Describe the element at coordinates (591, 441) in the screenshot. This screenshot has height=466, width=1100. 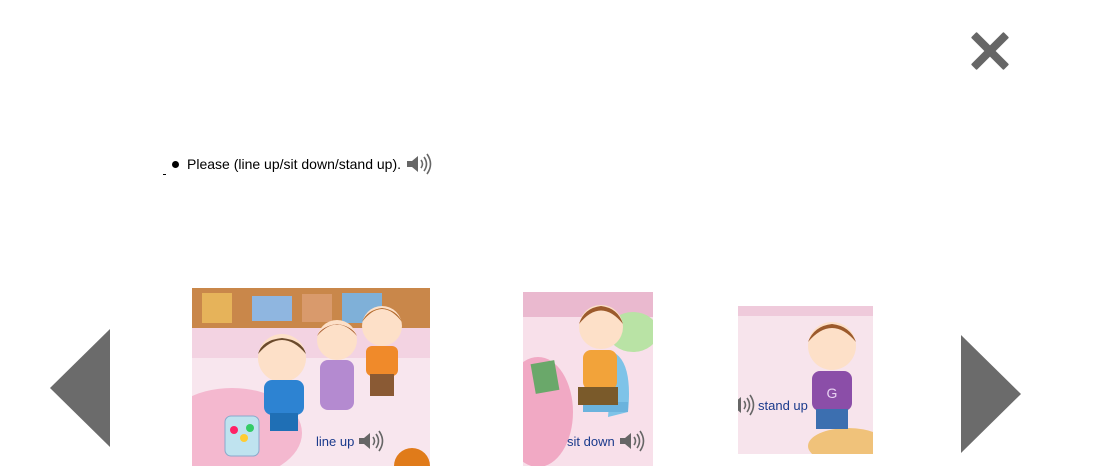
I see `card-text: sit down` at that location.